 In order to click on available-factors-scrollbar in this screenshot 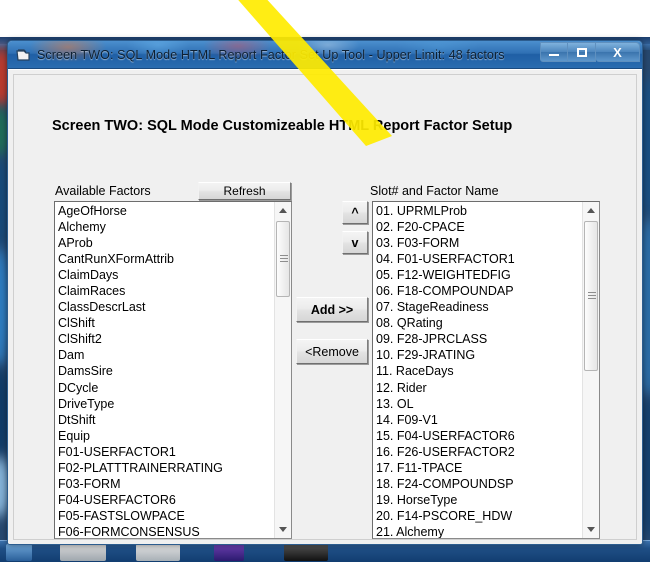, I will do `click(282, 370)`.